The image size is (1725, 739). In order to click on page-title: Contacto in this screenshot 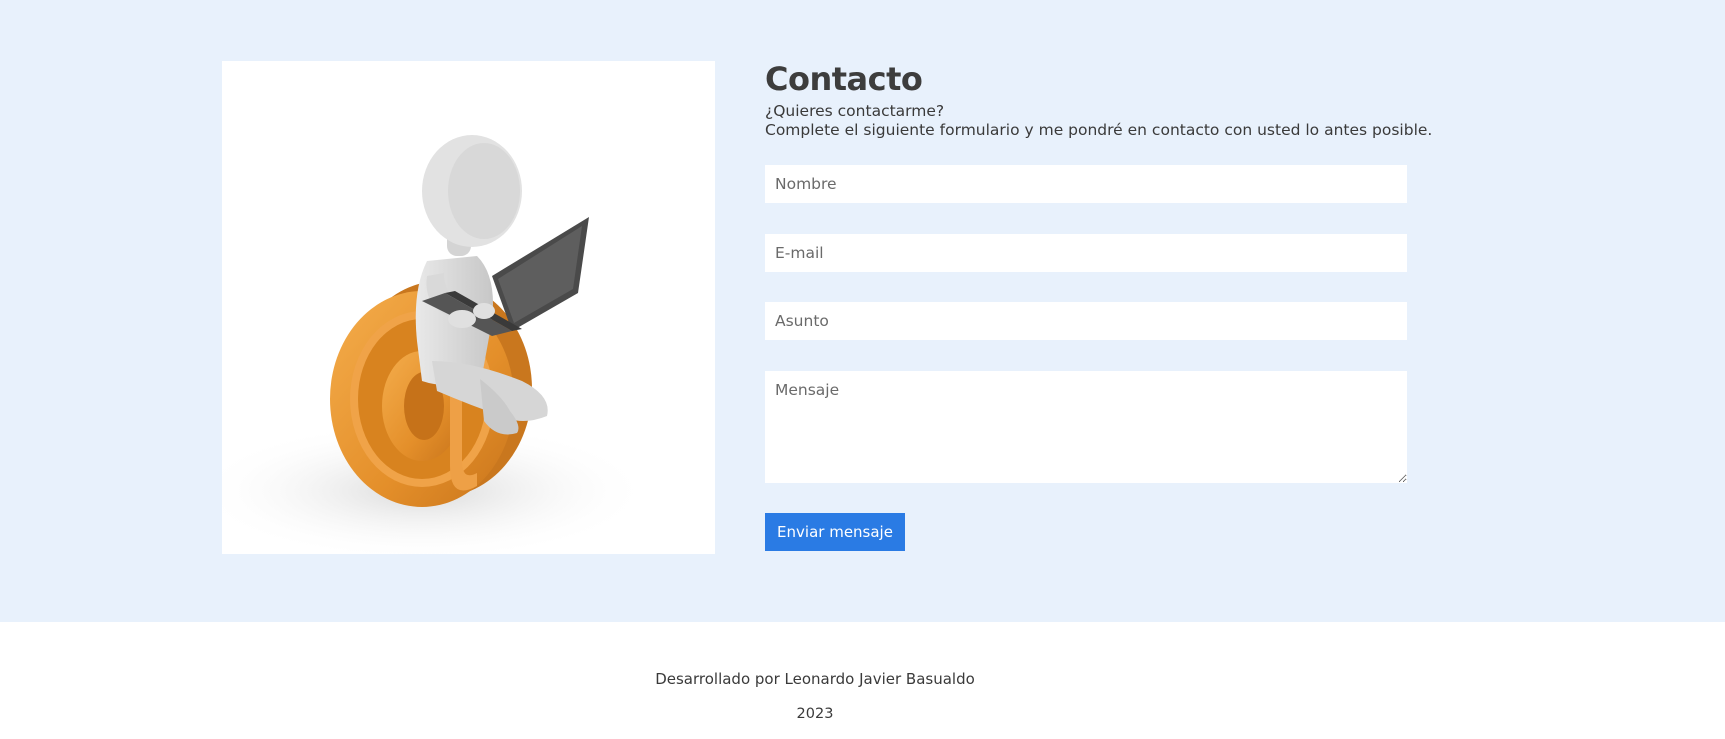, I will do `click(844, 79)`.